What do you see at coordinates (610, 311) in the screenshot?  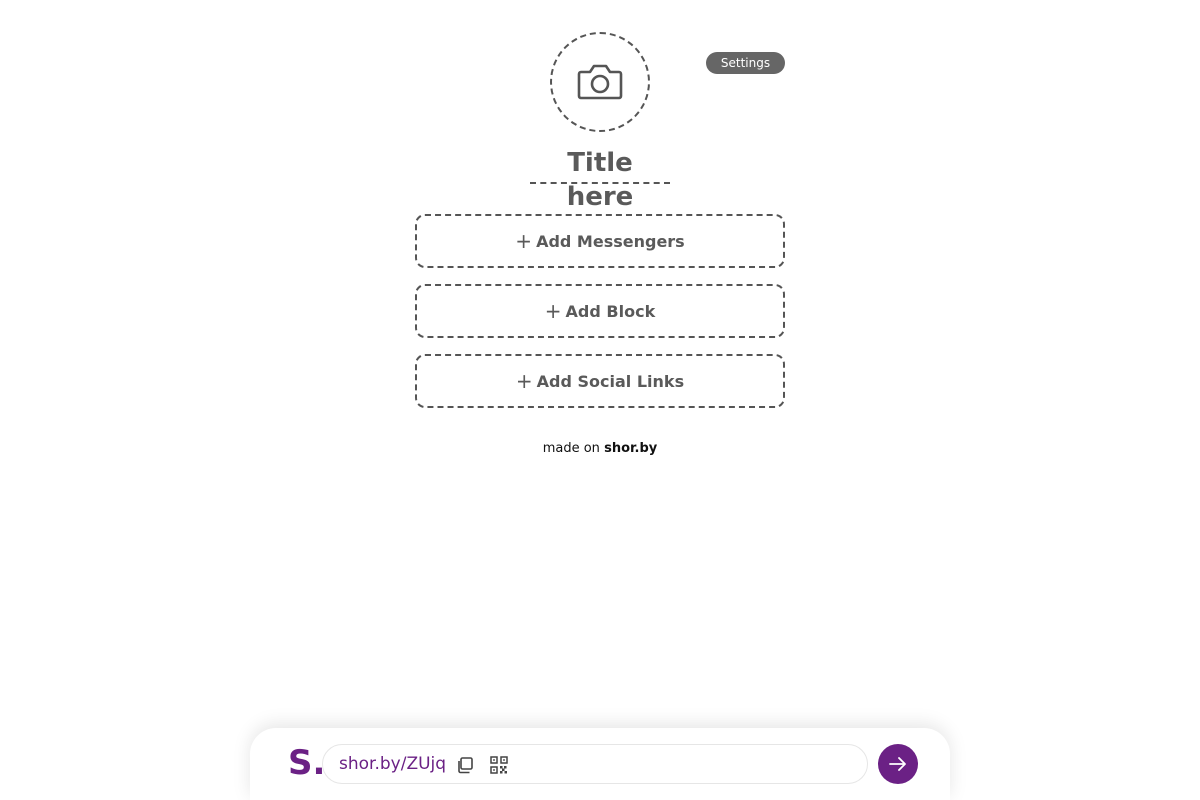 I see `add-block-label: Add Block` at bounding box center [610, 311].